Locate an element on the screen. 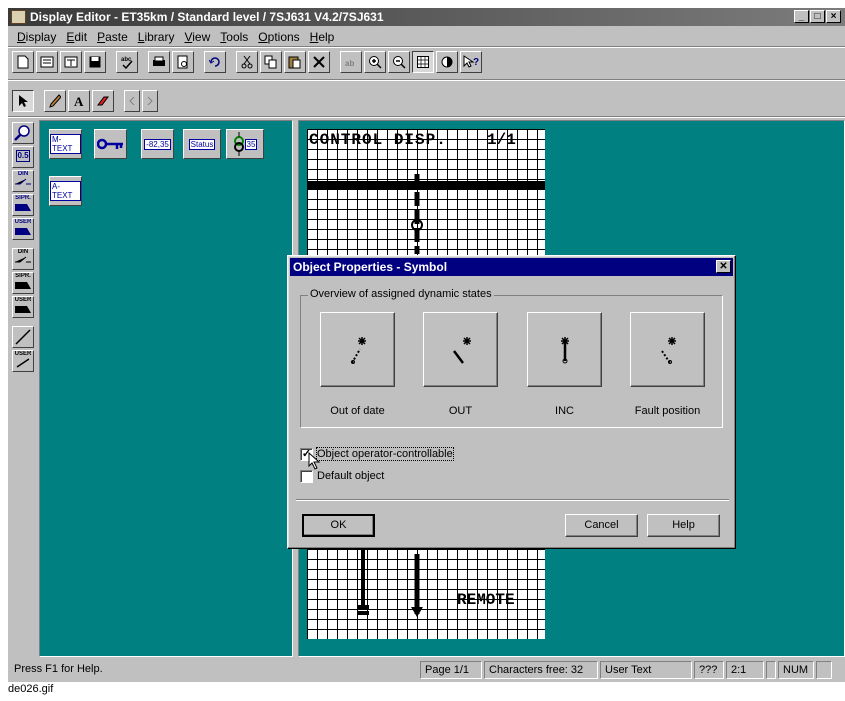  state-label: Fault position is located at coordinates (667, 411).